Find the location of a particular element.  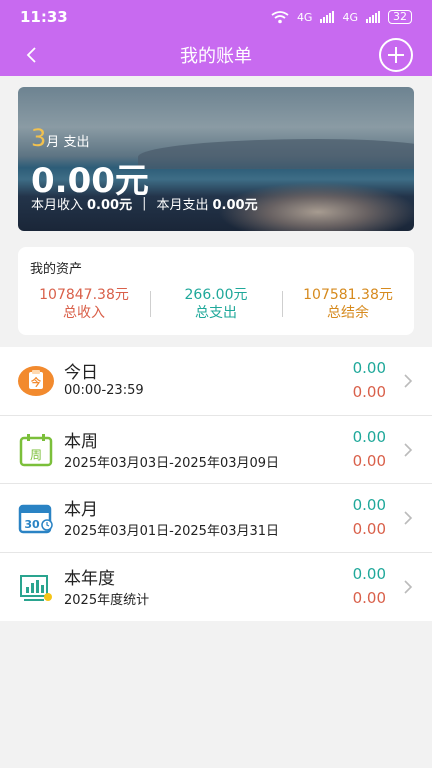

today-clipboard-icon: 今 is located at coordinates (36, 381).